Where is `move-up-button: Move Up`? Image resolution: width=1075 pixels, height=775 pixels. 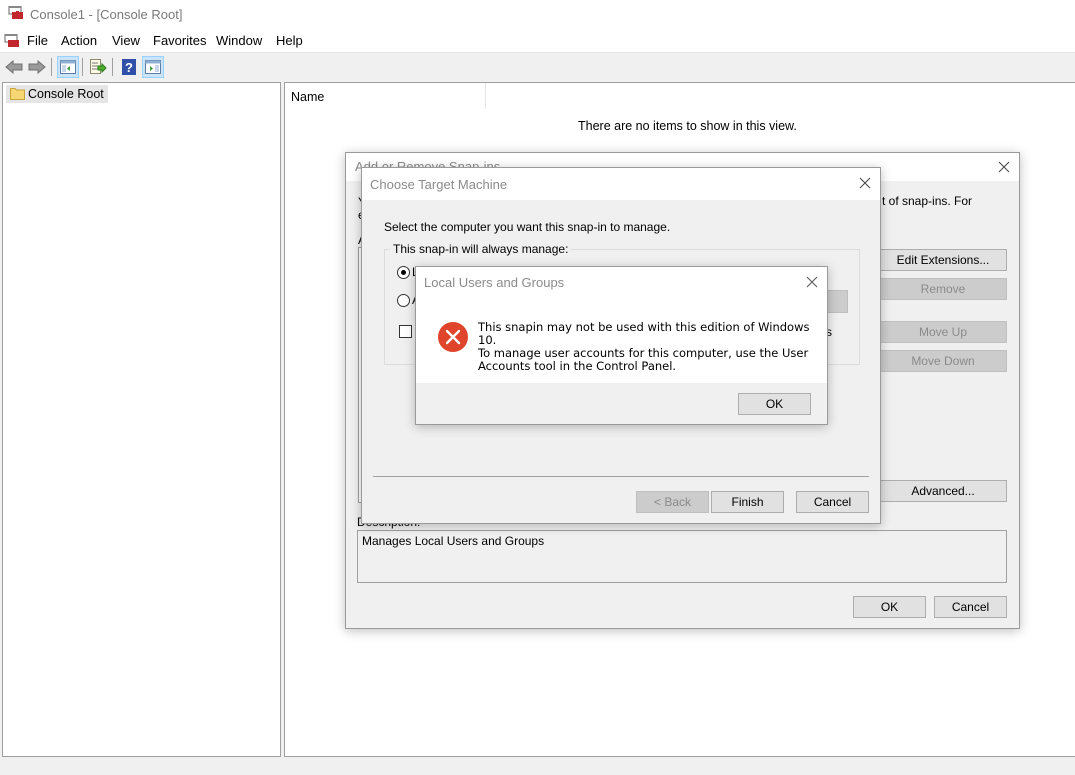
move-up-button: Move Up is located at coordinates (943, 332).